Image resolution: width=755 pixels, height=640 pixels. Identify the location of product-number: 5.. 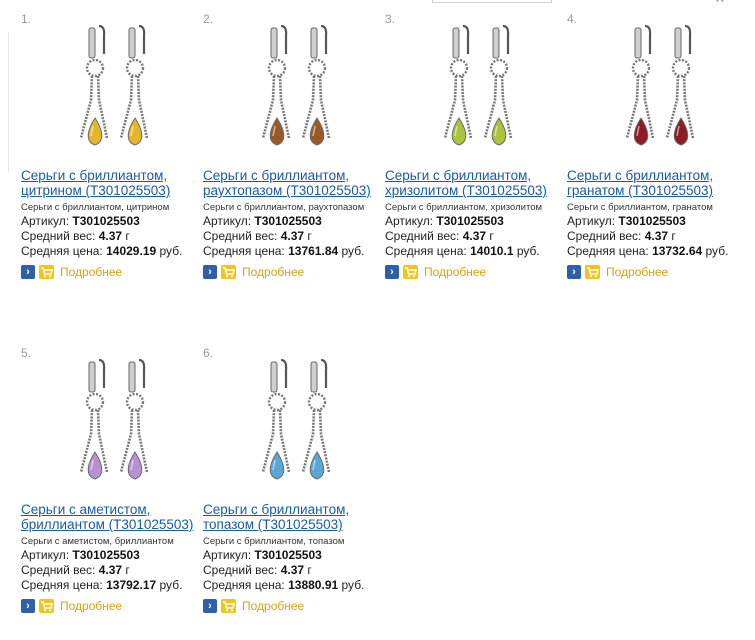
(26, 353).